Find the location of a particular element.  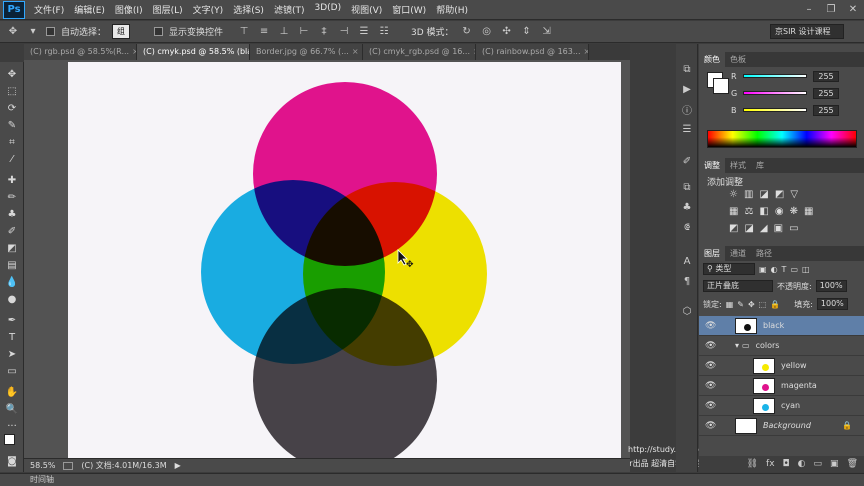

tool-presets-icon: ♣ is located at coordinates (687, 207).